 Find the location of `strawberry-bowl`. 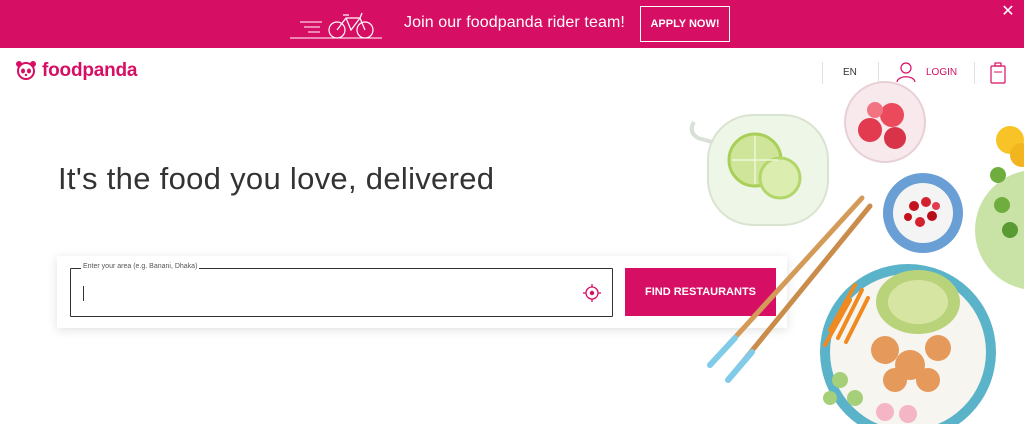

strawberry-bowl is located at coordinates (885, 122).